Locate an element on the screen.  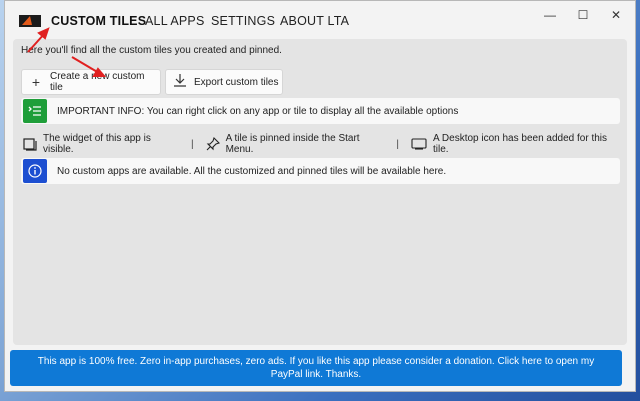
arrow-to-create-button-icon is located at coordinates (89, 66).